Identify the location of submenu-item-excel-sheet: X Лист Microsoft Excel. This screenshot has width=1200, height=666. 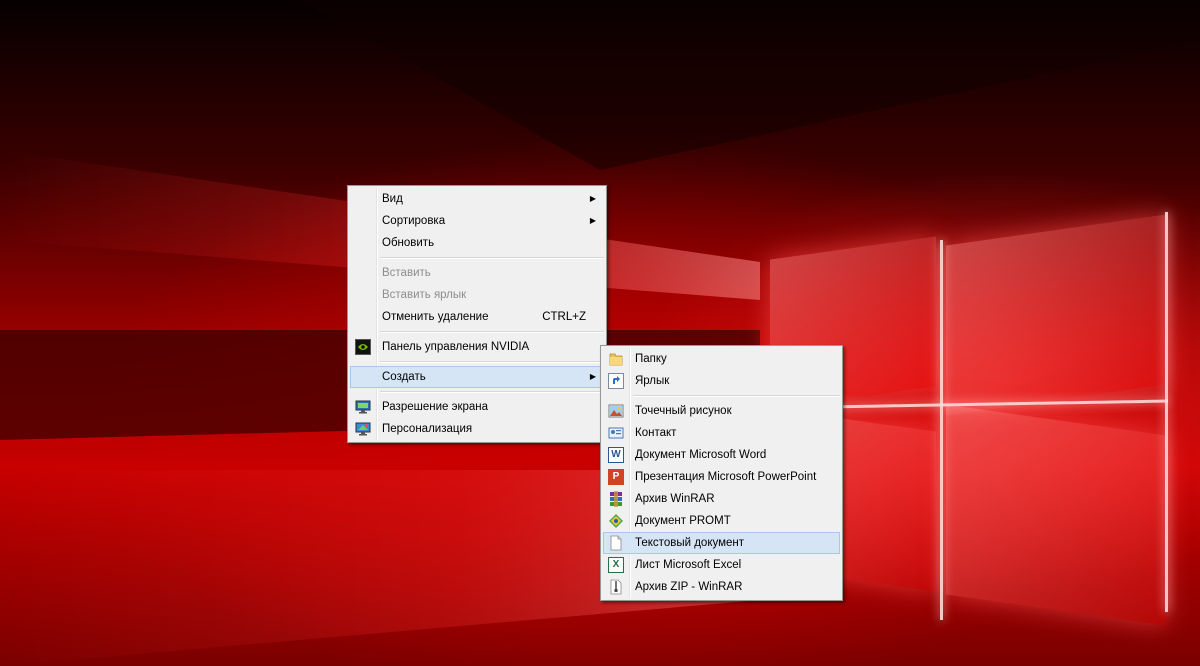
(721, 565).